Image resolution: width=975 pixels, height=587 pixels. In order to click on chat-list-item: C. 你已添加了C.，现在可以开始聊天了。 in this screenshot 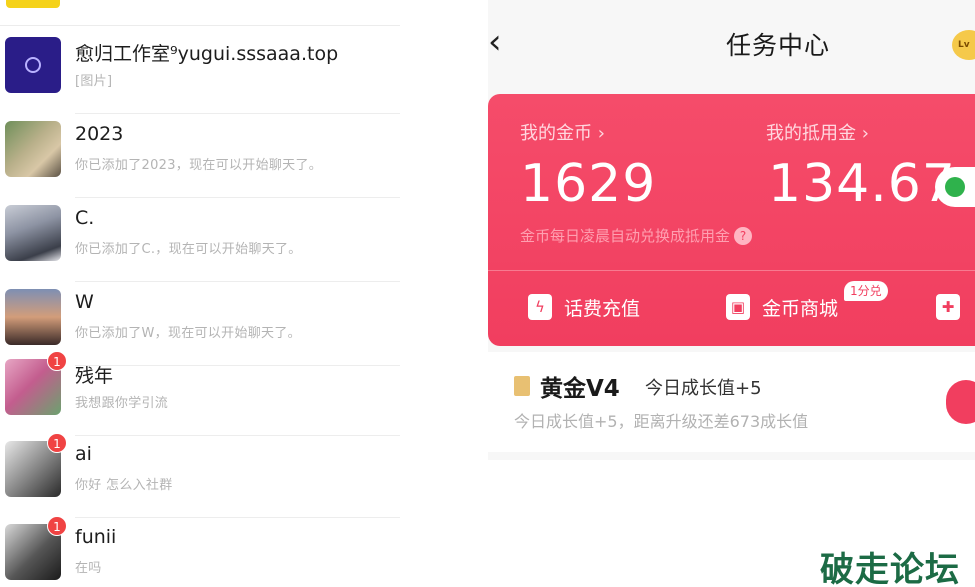, I will do `click(244, 245)`.